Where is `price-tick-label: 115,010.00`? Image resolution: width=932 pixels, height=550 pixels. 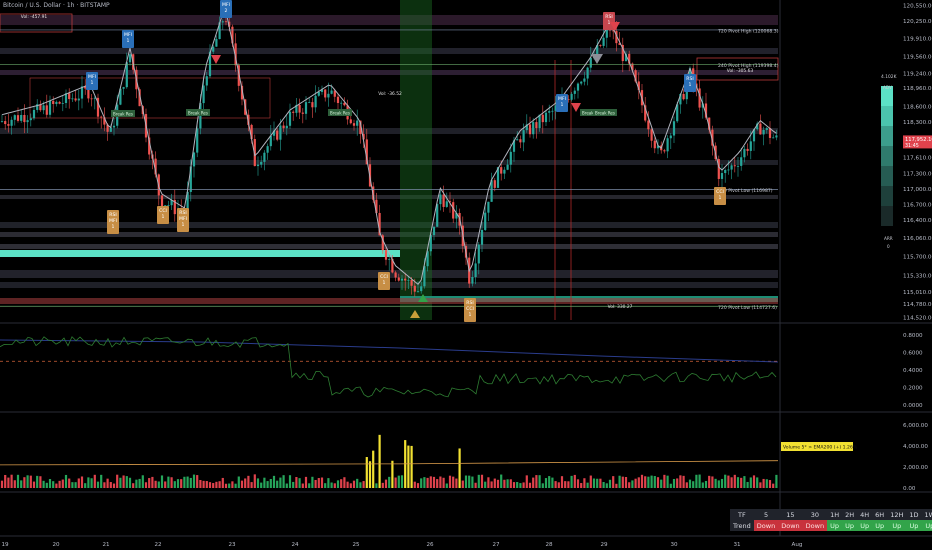
price-tick-label: 115,010.00 is located at coordinates (917, 293).